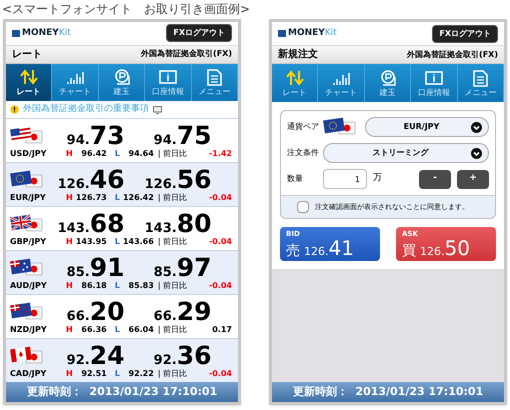 This screenshot has width=510, height=410. Describe the element at coordinates (122, 184) in the screenshot. I see `rate-row: 126.46 126.56 EUR/JPY H 126.73 L 126.42 | 前日比 -0.04` at that location.